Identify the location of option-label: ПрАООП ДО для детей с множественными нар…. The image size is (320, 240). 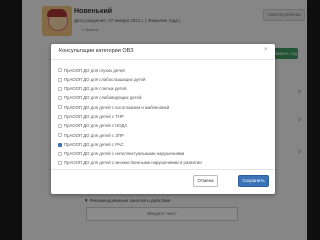
(133, 163).